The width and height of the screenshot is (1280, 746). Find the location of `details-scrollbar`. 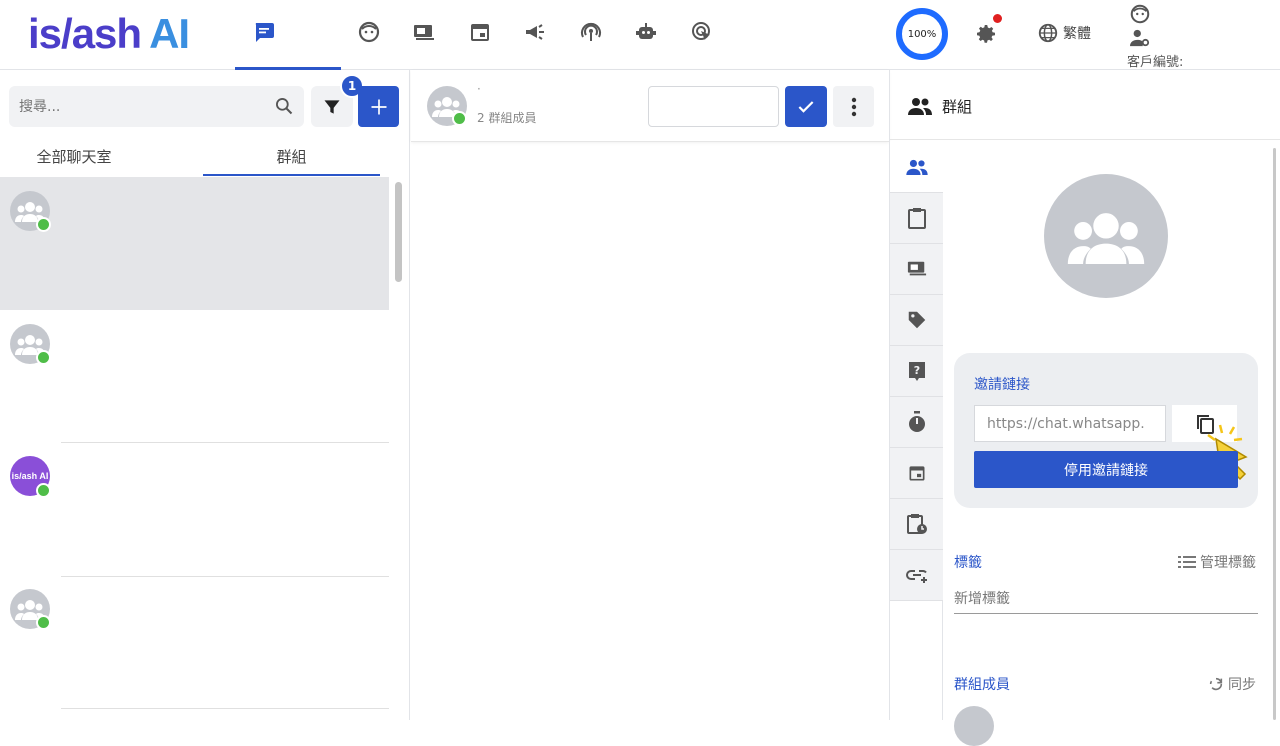

details-scrollbar is located at coordinates (1274, 434).